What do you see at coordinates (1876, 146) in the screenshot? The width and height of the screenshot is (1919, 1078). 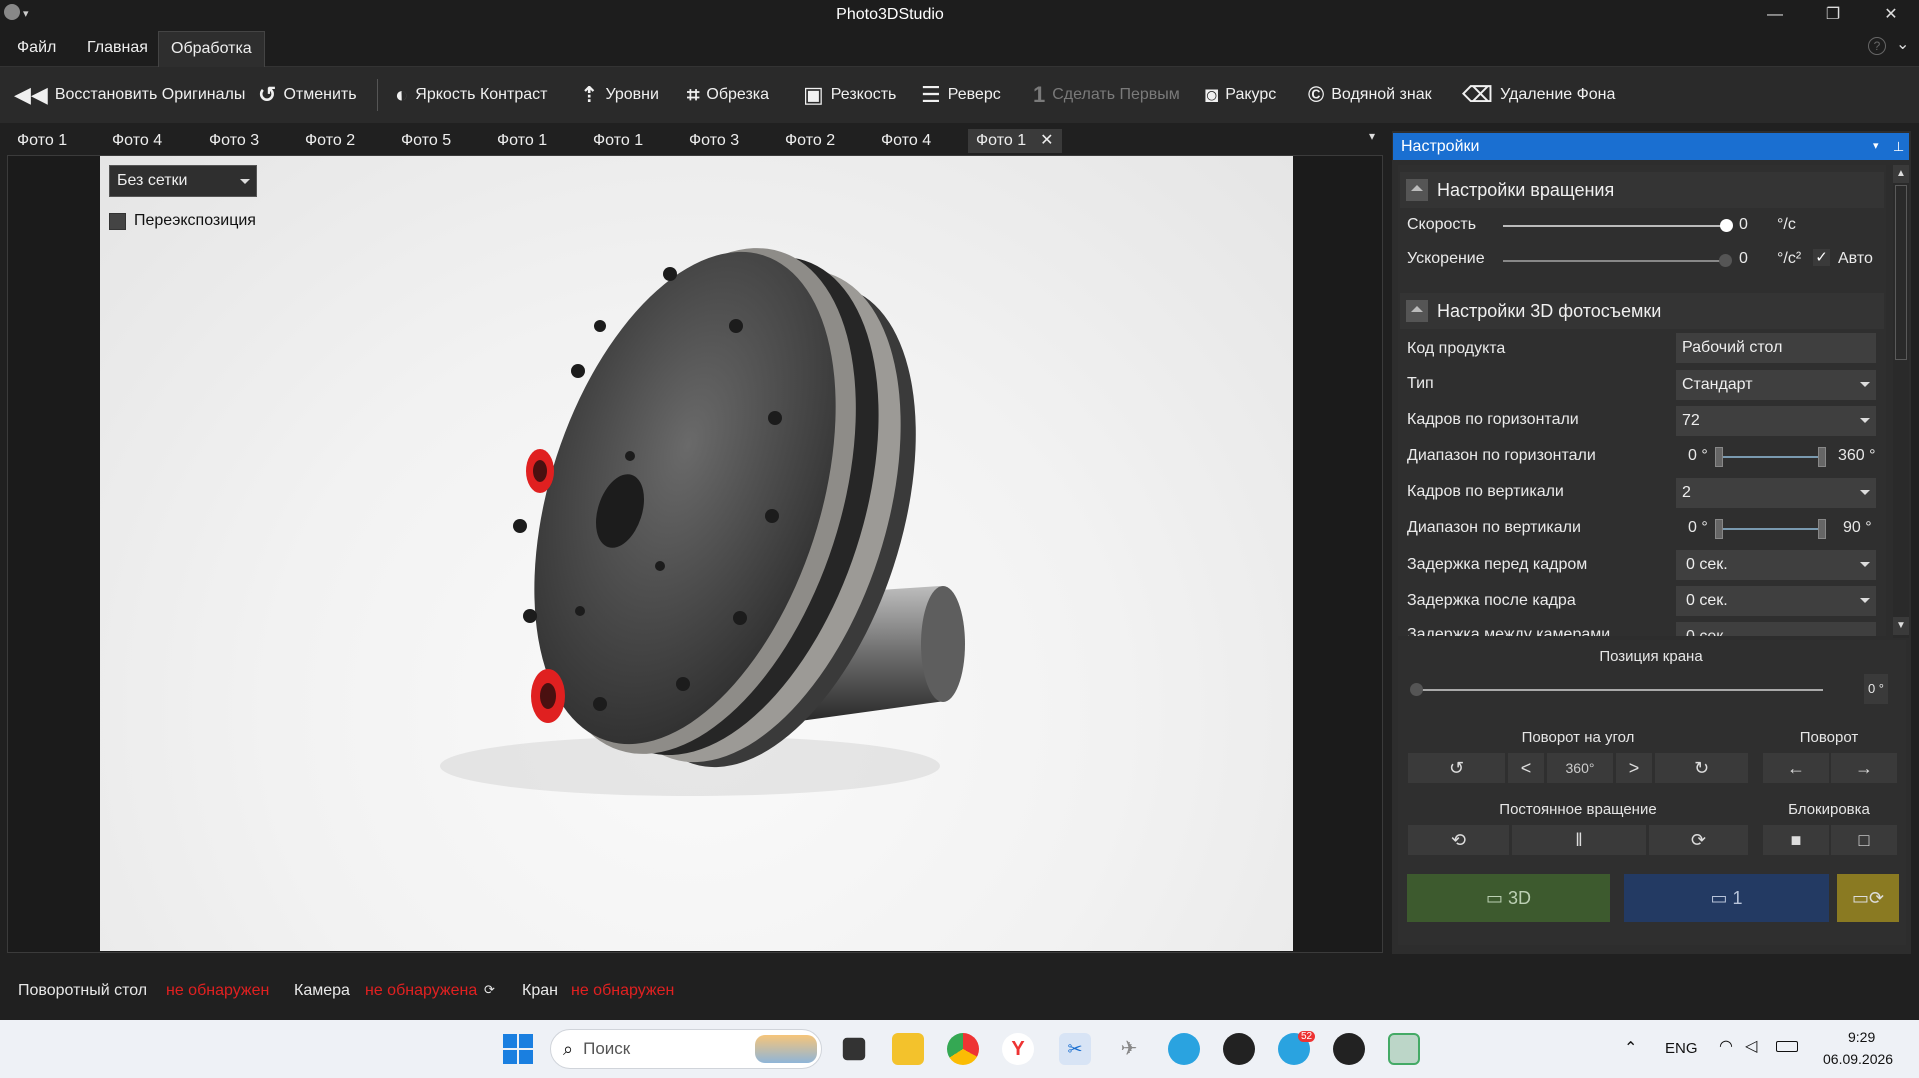 I see `panel-dropdown-icon: ▾` at bounding box center [1876, 146].